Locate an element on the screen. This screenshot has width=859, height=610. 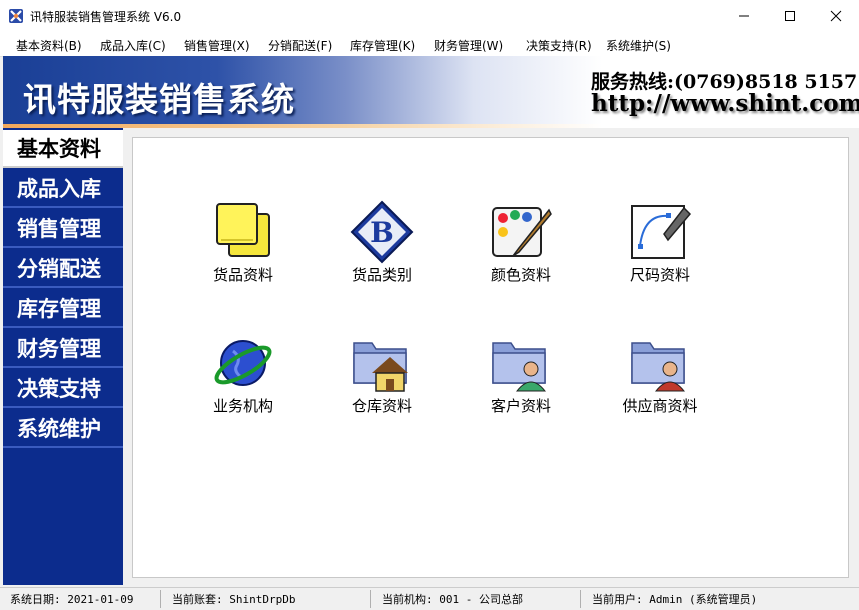
menu-goods-inbound: 成品入库(C) is located at coordinates (133, 45).